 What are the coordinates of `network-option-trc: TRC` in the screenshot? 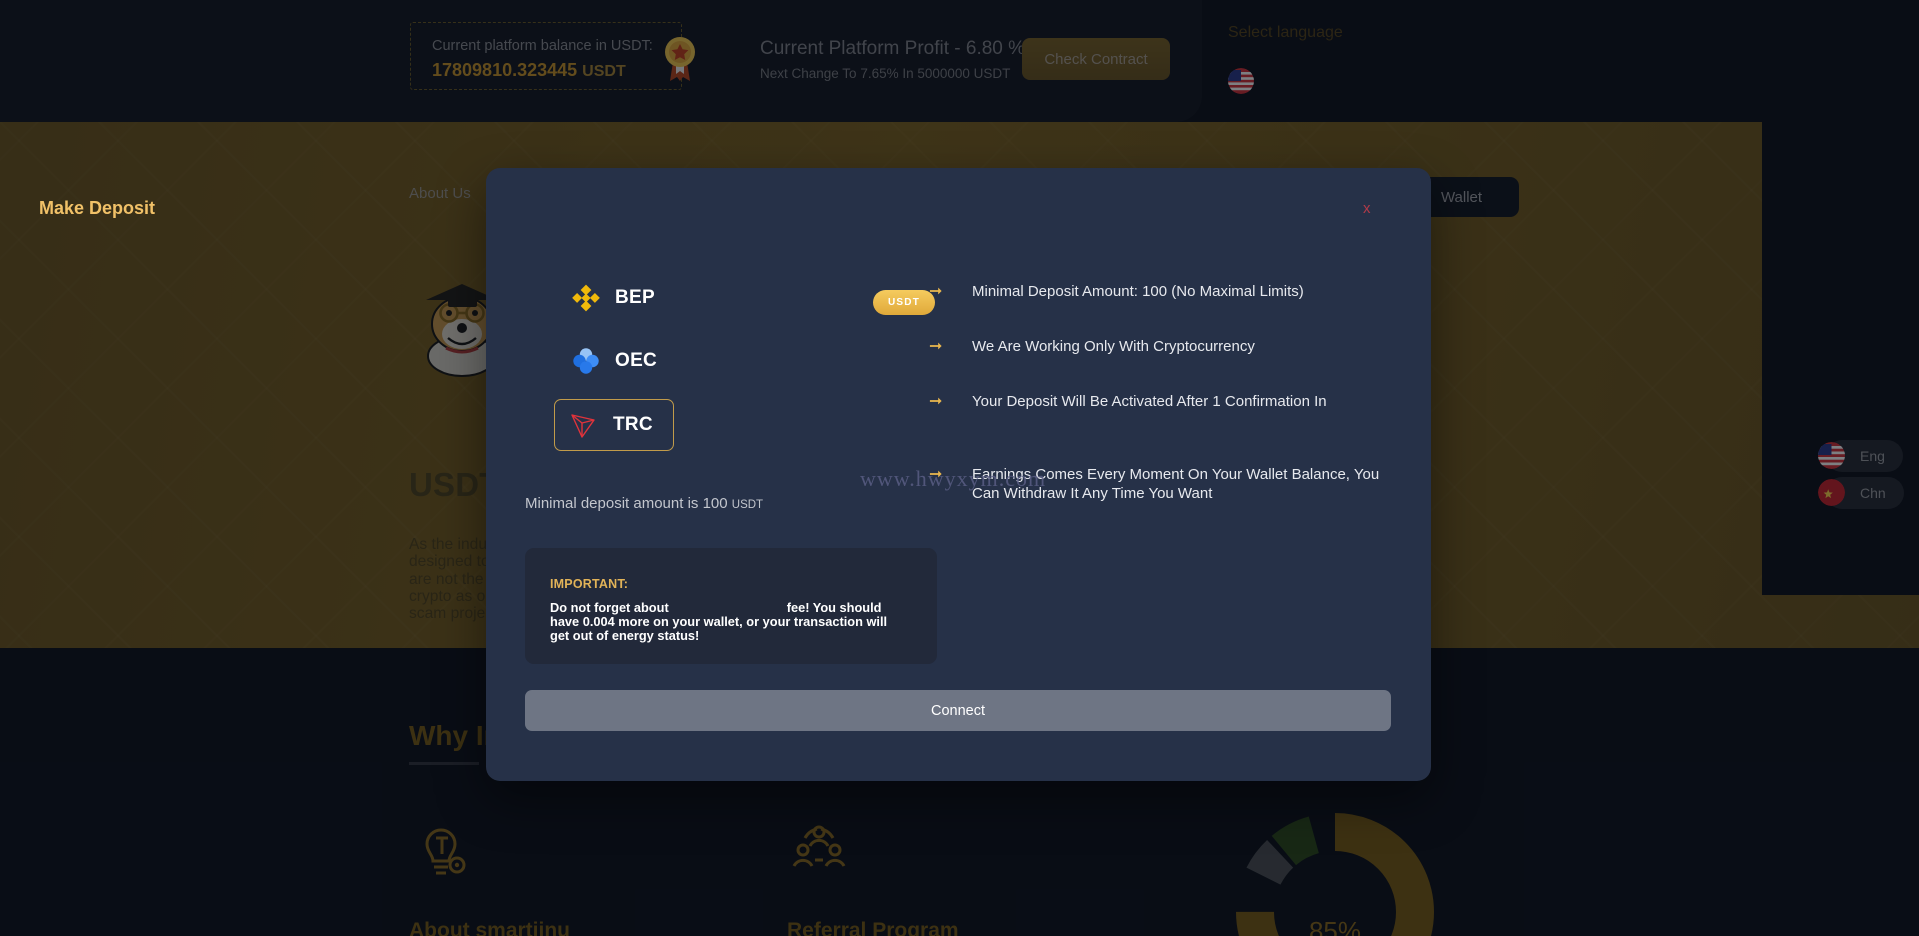 It's located at (614, 425).